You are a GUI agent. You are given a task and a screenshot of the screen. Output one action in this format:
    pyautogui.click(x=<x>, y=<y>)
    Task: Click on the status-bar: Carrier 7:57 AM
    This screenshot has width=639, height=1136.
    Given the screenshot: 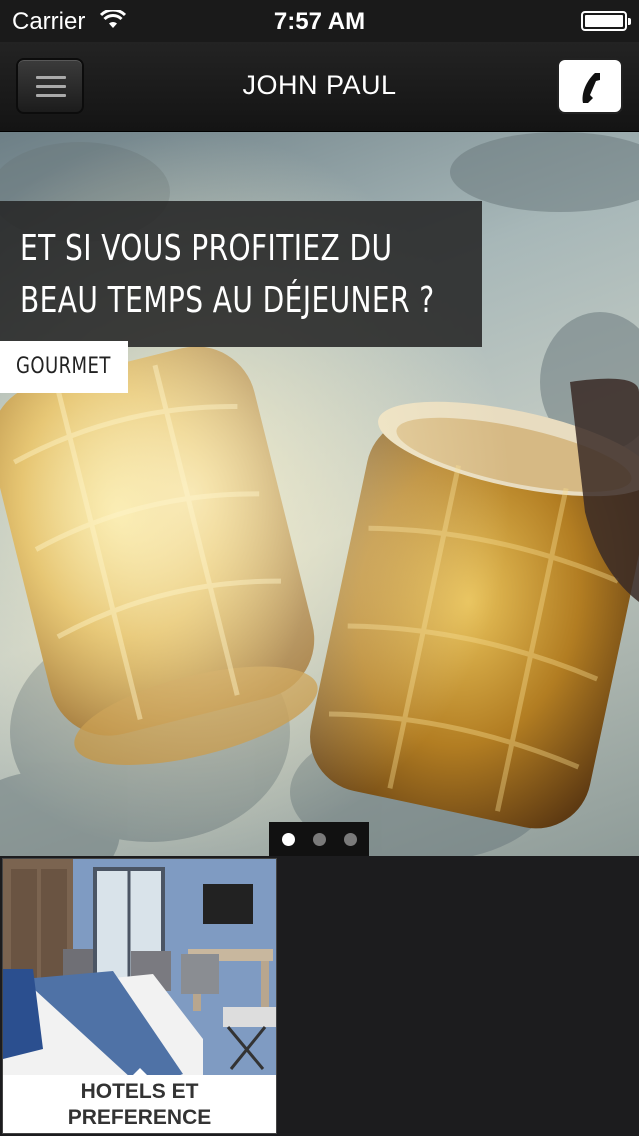 What is the action you would take?
    pyautogui.click(x=319, y=21)
    